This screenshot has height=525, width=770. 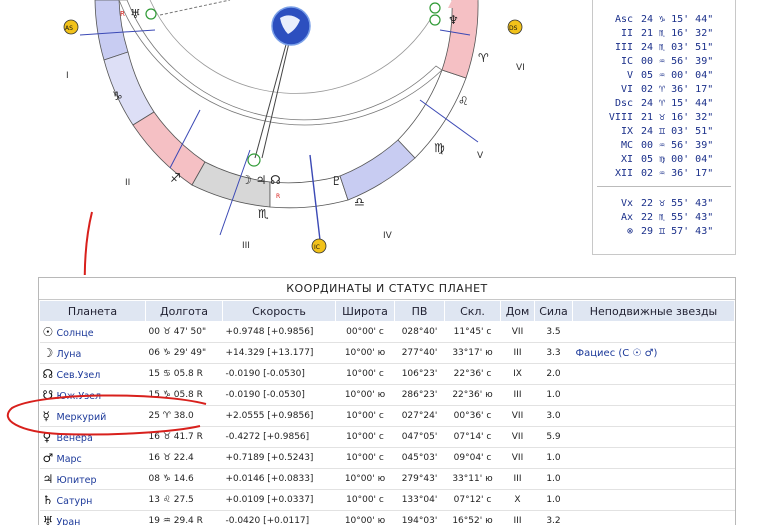 I want to click on declination-cell: 07°14' с, so click(x=473, y=437).